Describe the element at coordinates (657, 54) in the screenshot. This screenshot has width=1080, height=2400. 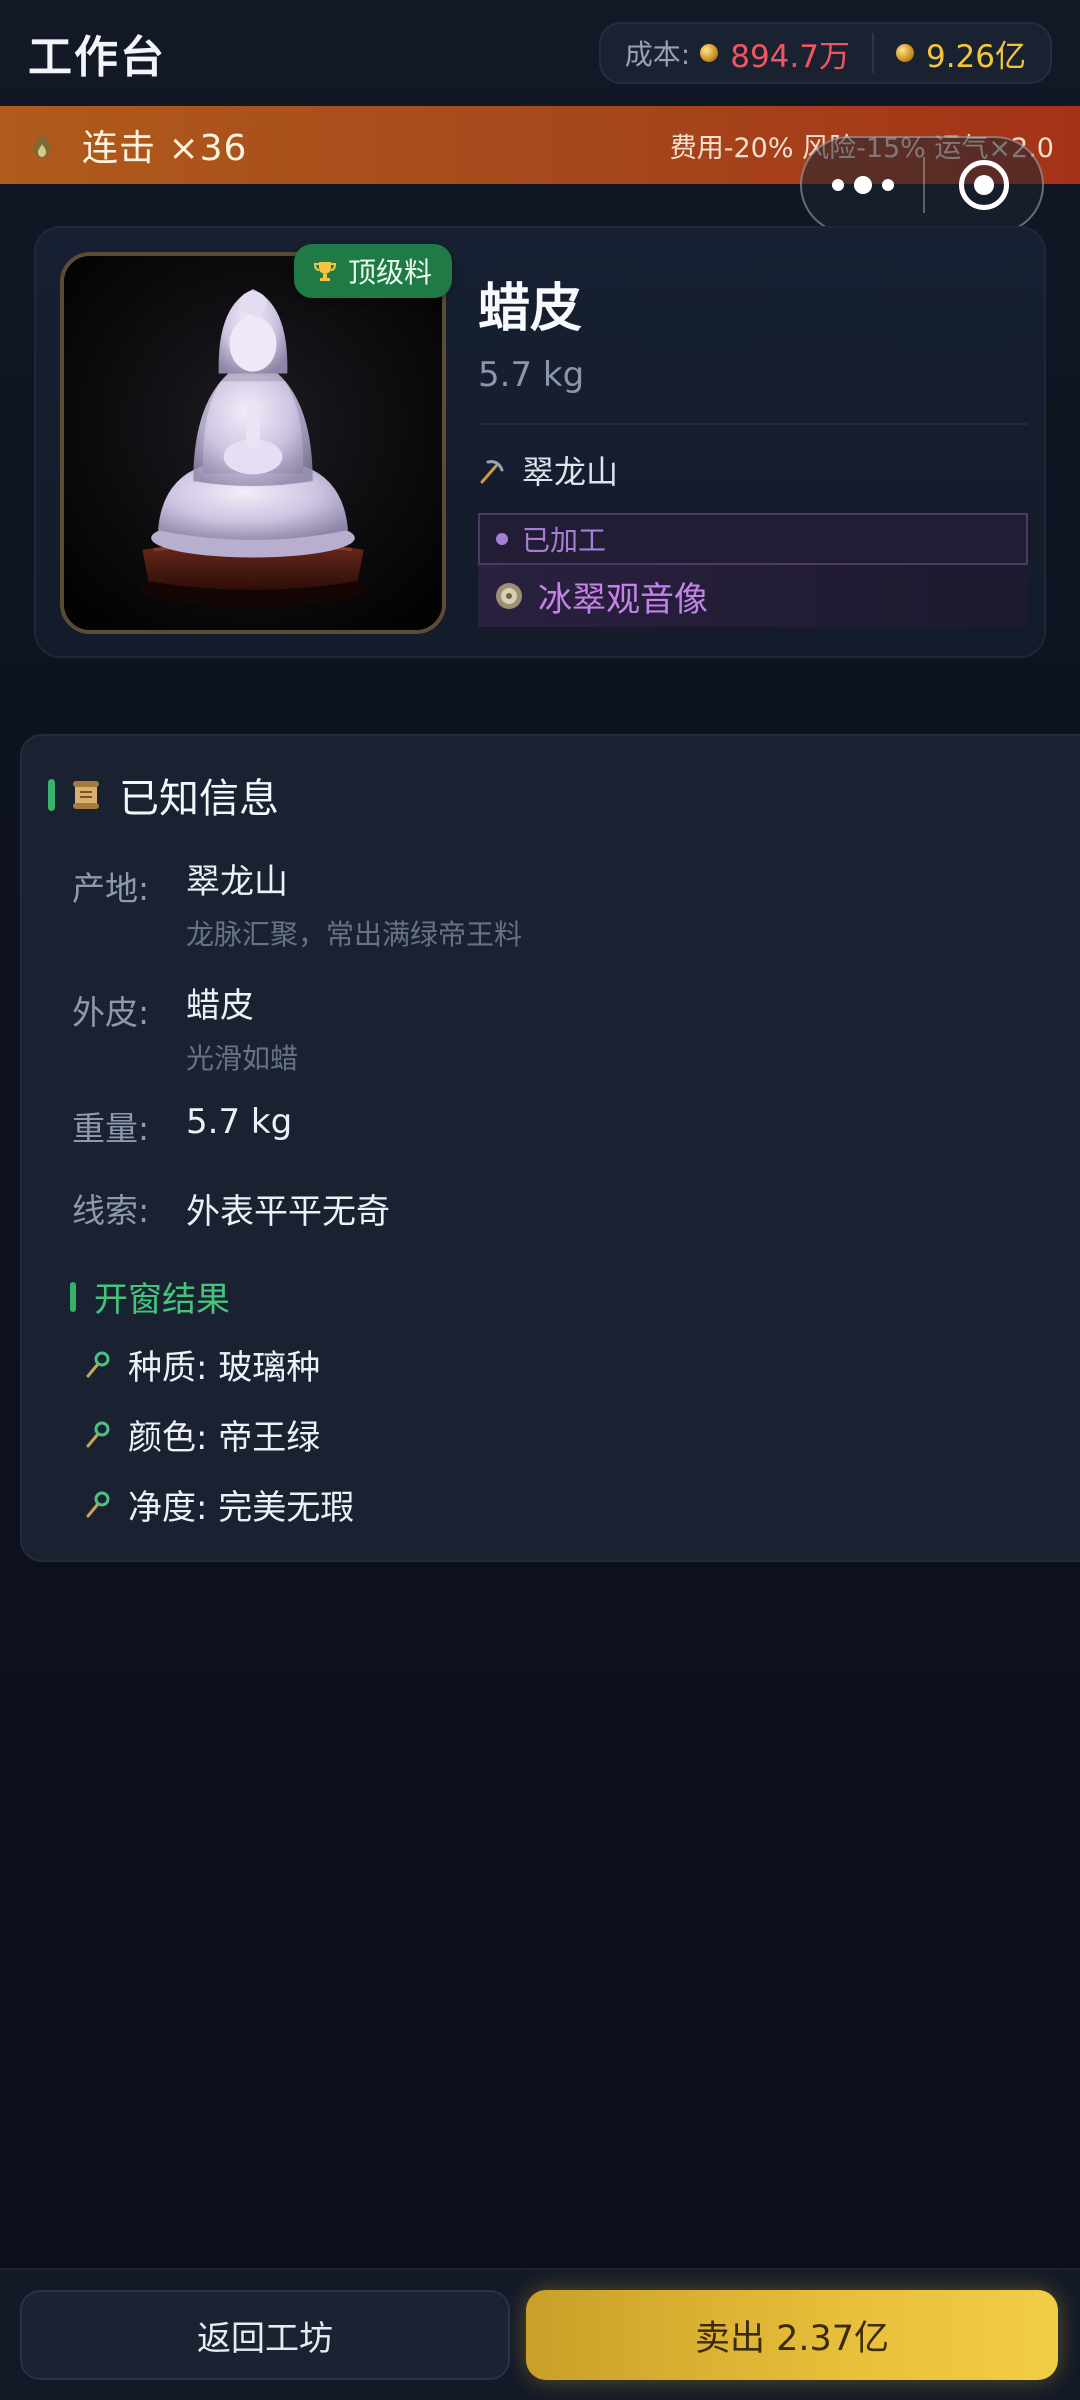
I see `cost-label: 成本:` at that location.